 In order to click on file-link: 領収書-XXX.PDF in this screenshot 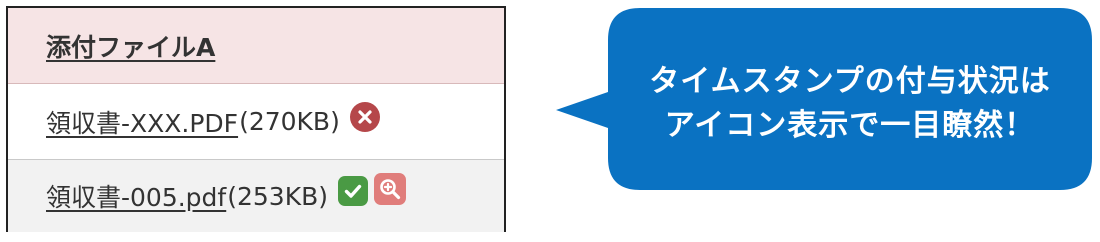, I will do `click(142, 122)`.